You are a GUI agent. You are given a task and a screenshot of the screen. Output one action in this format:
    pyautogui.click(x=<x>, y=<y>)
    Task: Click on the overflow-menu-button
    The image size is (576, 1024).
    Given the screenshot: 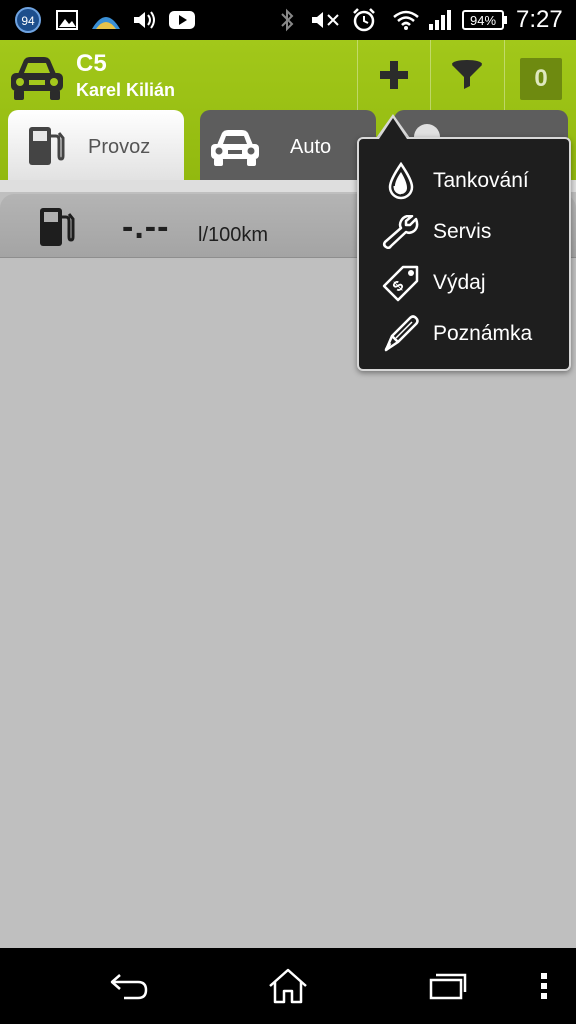 What is the action you would take?
    pyautogui.click(x=544, y=986)
    